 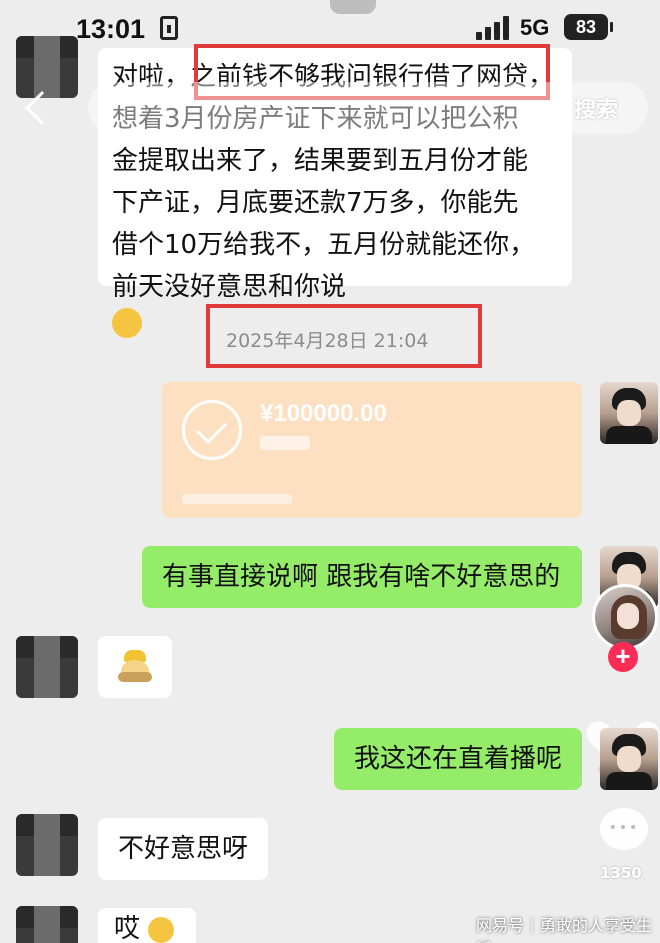 What do you see at coordinates (212, 430) in the screenshot?
I see `check-circle-icon` at bounding box center [212, 430].